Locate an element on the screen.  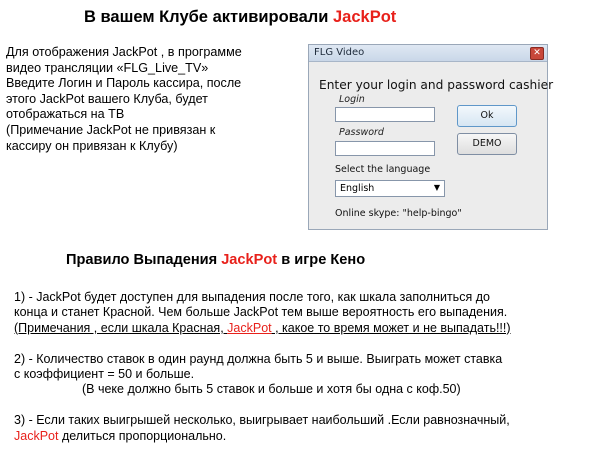
page-title: В вашем Клубе активировали JackPot is located at coordinates (240, 17).